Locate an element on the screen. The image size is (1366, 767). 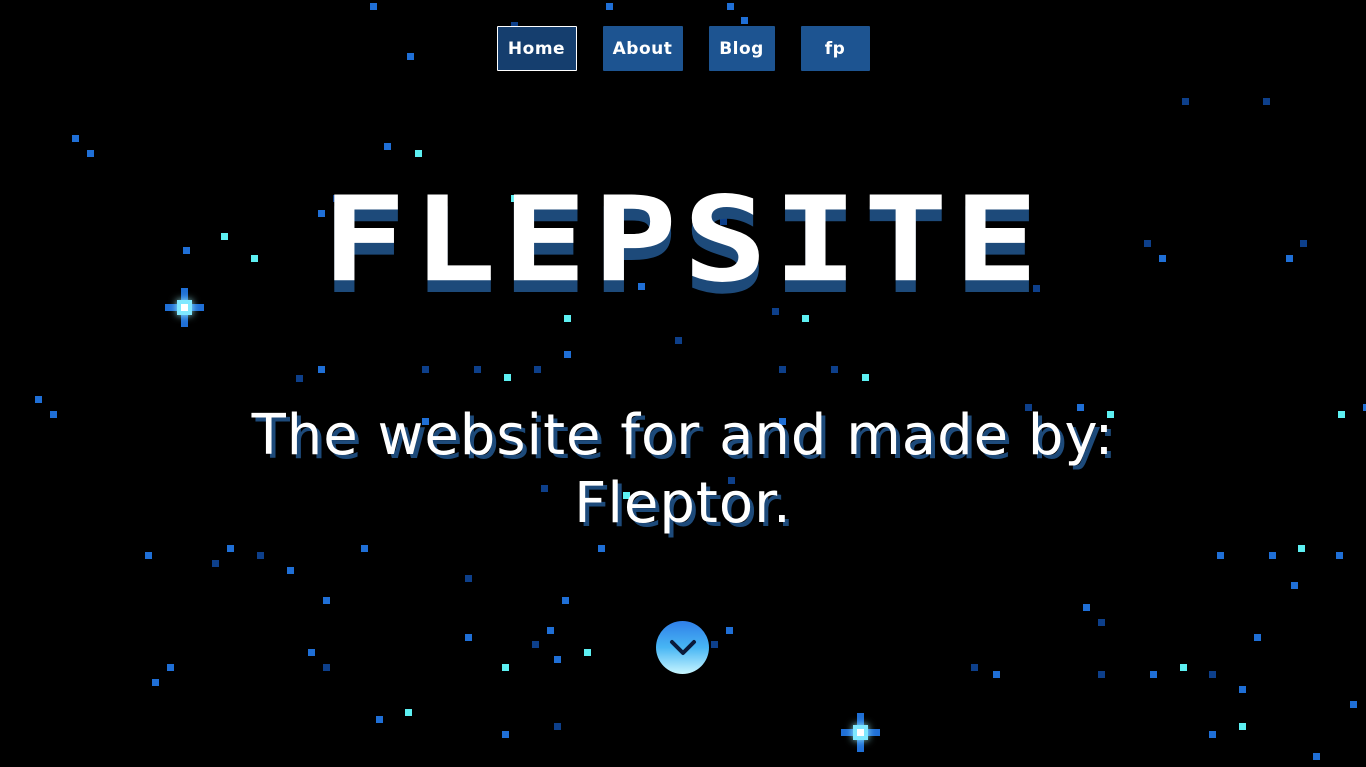
nav-about-button: About is located at coordinates (642, 48).